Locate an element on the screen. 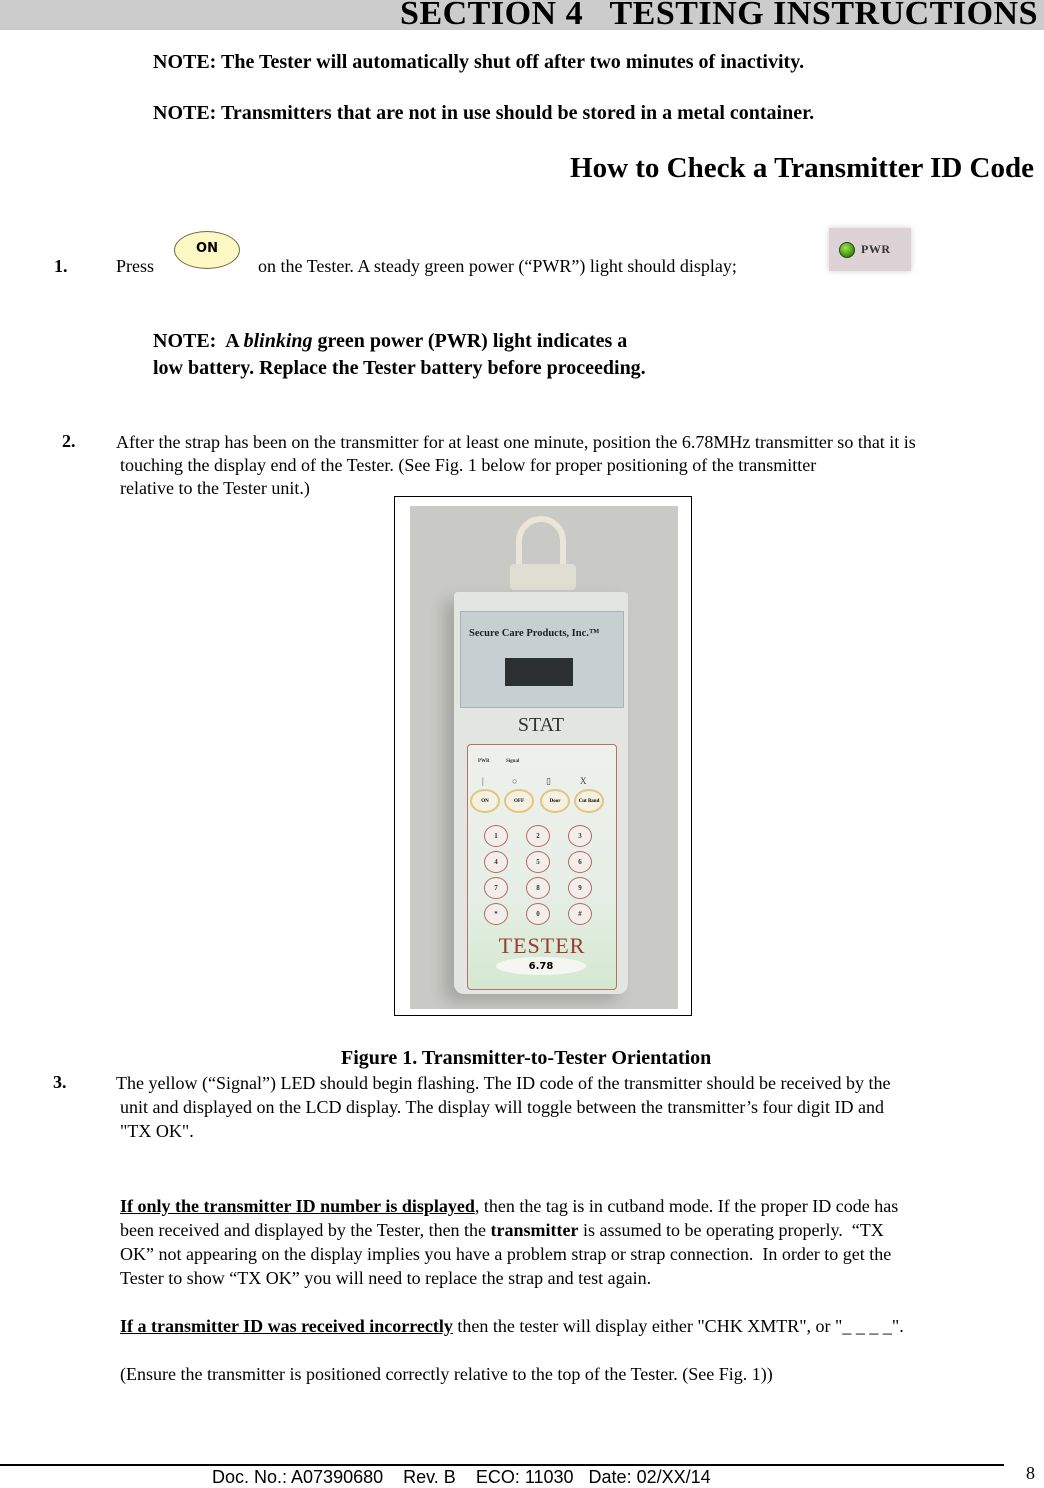  pwr-indicator-icon: PWR is located at coordinates (870, 249).